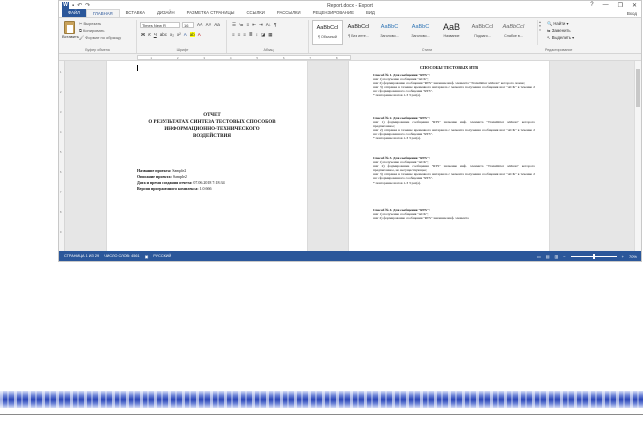 Image resolution: width=643 pixels, height=432 pixels. Describe the element at coordinates (182, 50) in the screenshot. I see `font-label: Шрифт` at that location.